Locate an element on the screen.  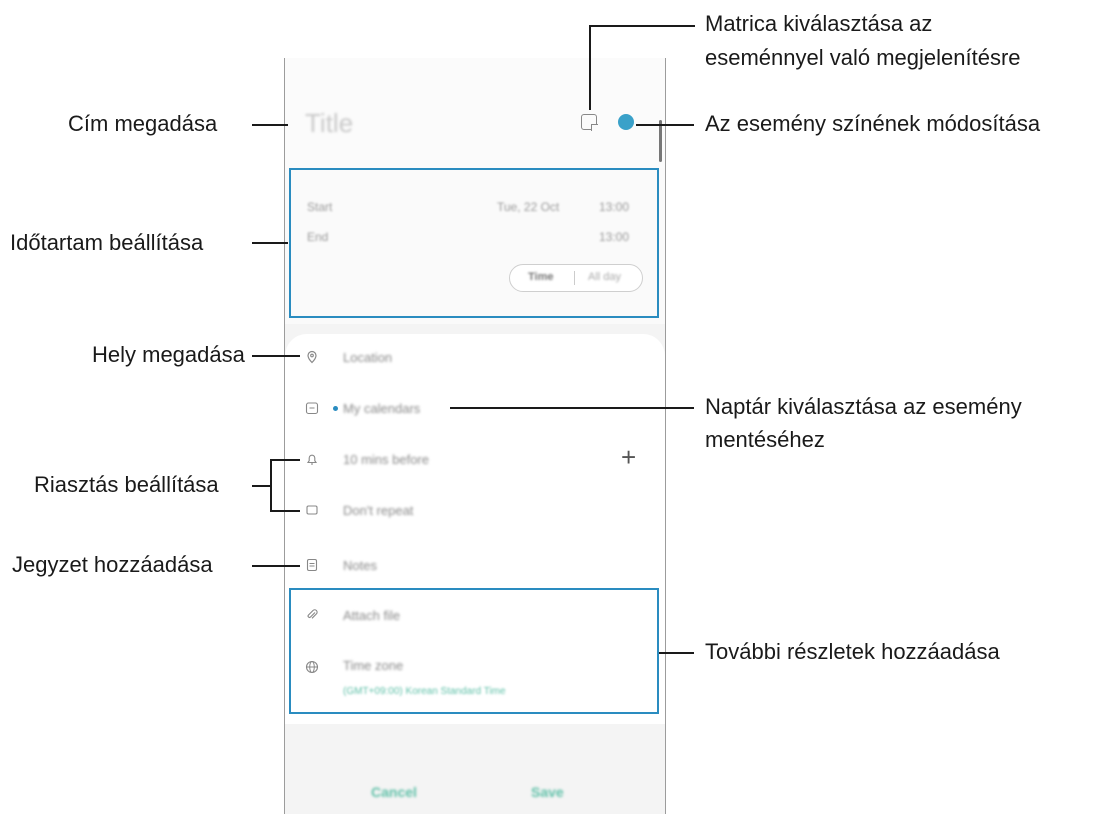
event-color-icon is located at coordinates (626, 122).